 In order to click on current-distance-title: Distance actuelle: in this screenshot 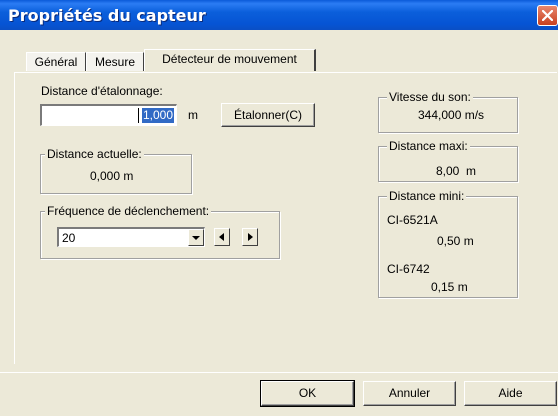, I will do `click(94, 154)`.